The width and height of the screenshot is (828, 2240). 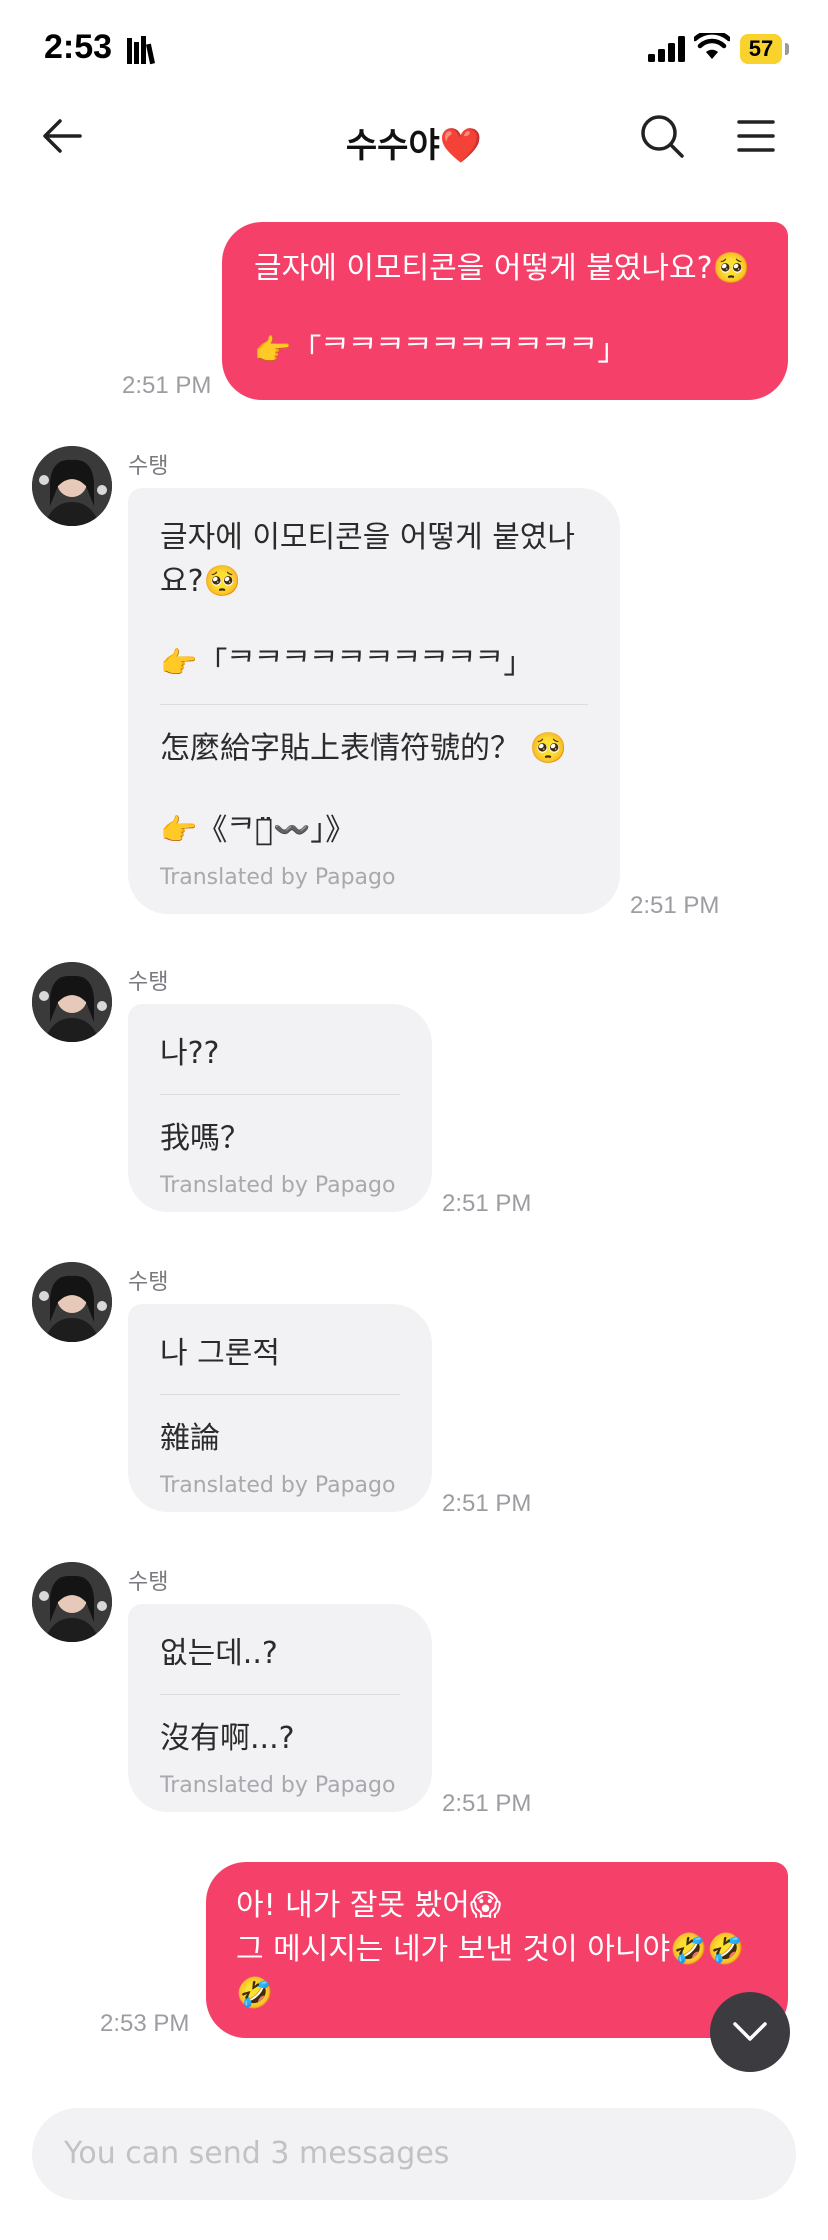 What do you see at coordinates (712, 46) in the screenshot?
I see `wifi-icon` at bounding box center [712, 46].